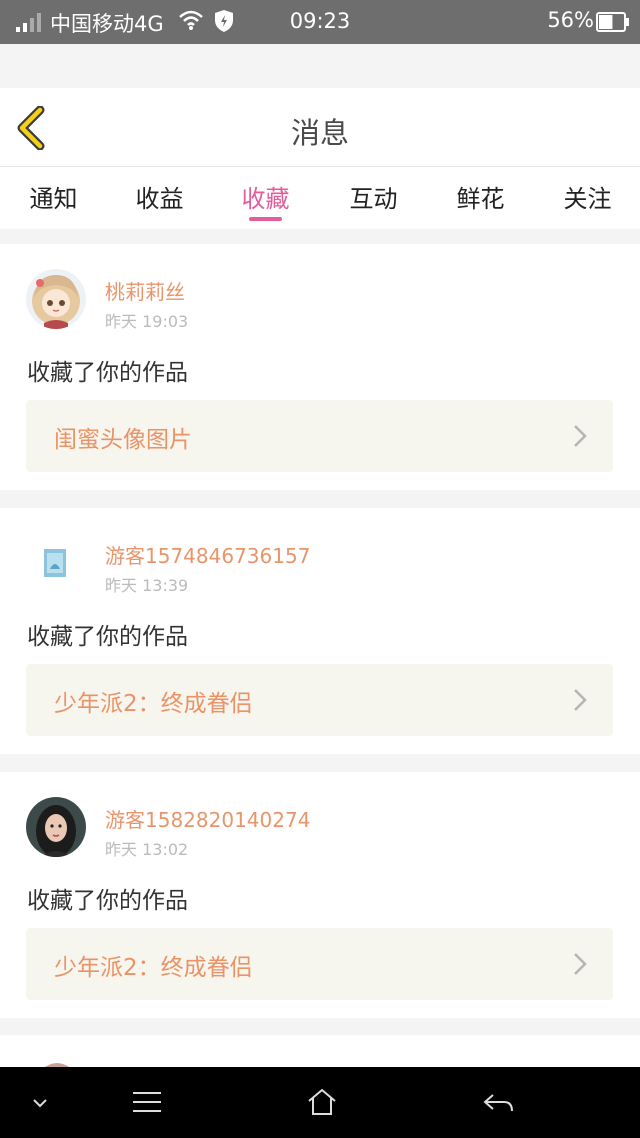  Describe the element at coordinates (53, 199) in the screenshot. I see `tab-label: 通知` at that location.